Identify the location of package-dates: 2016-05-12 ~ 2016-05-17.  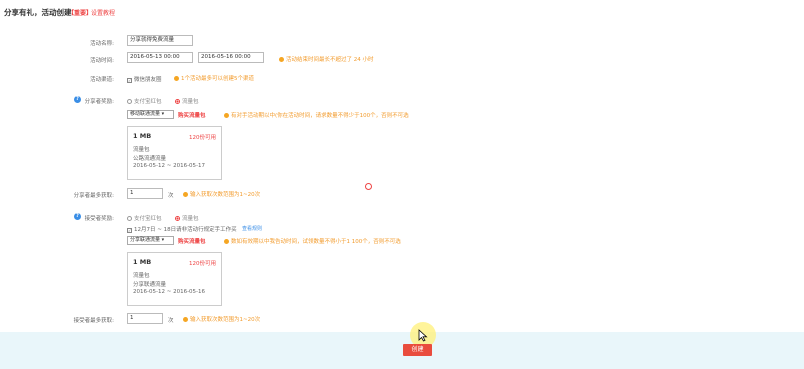
(169, 166).